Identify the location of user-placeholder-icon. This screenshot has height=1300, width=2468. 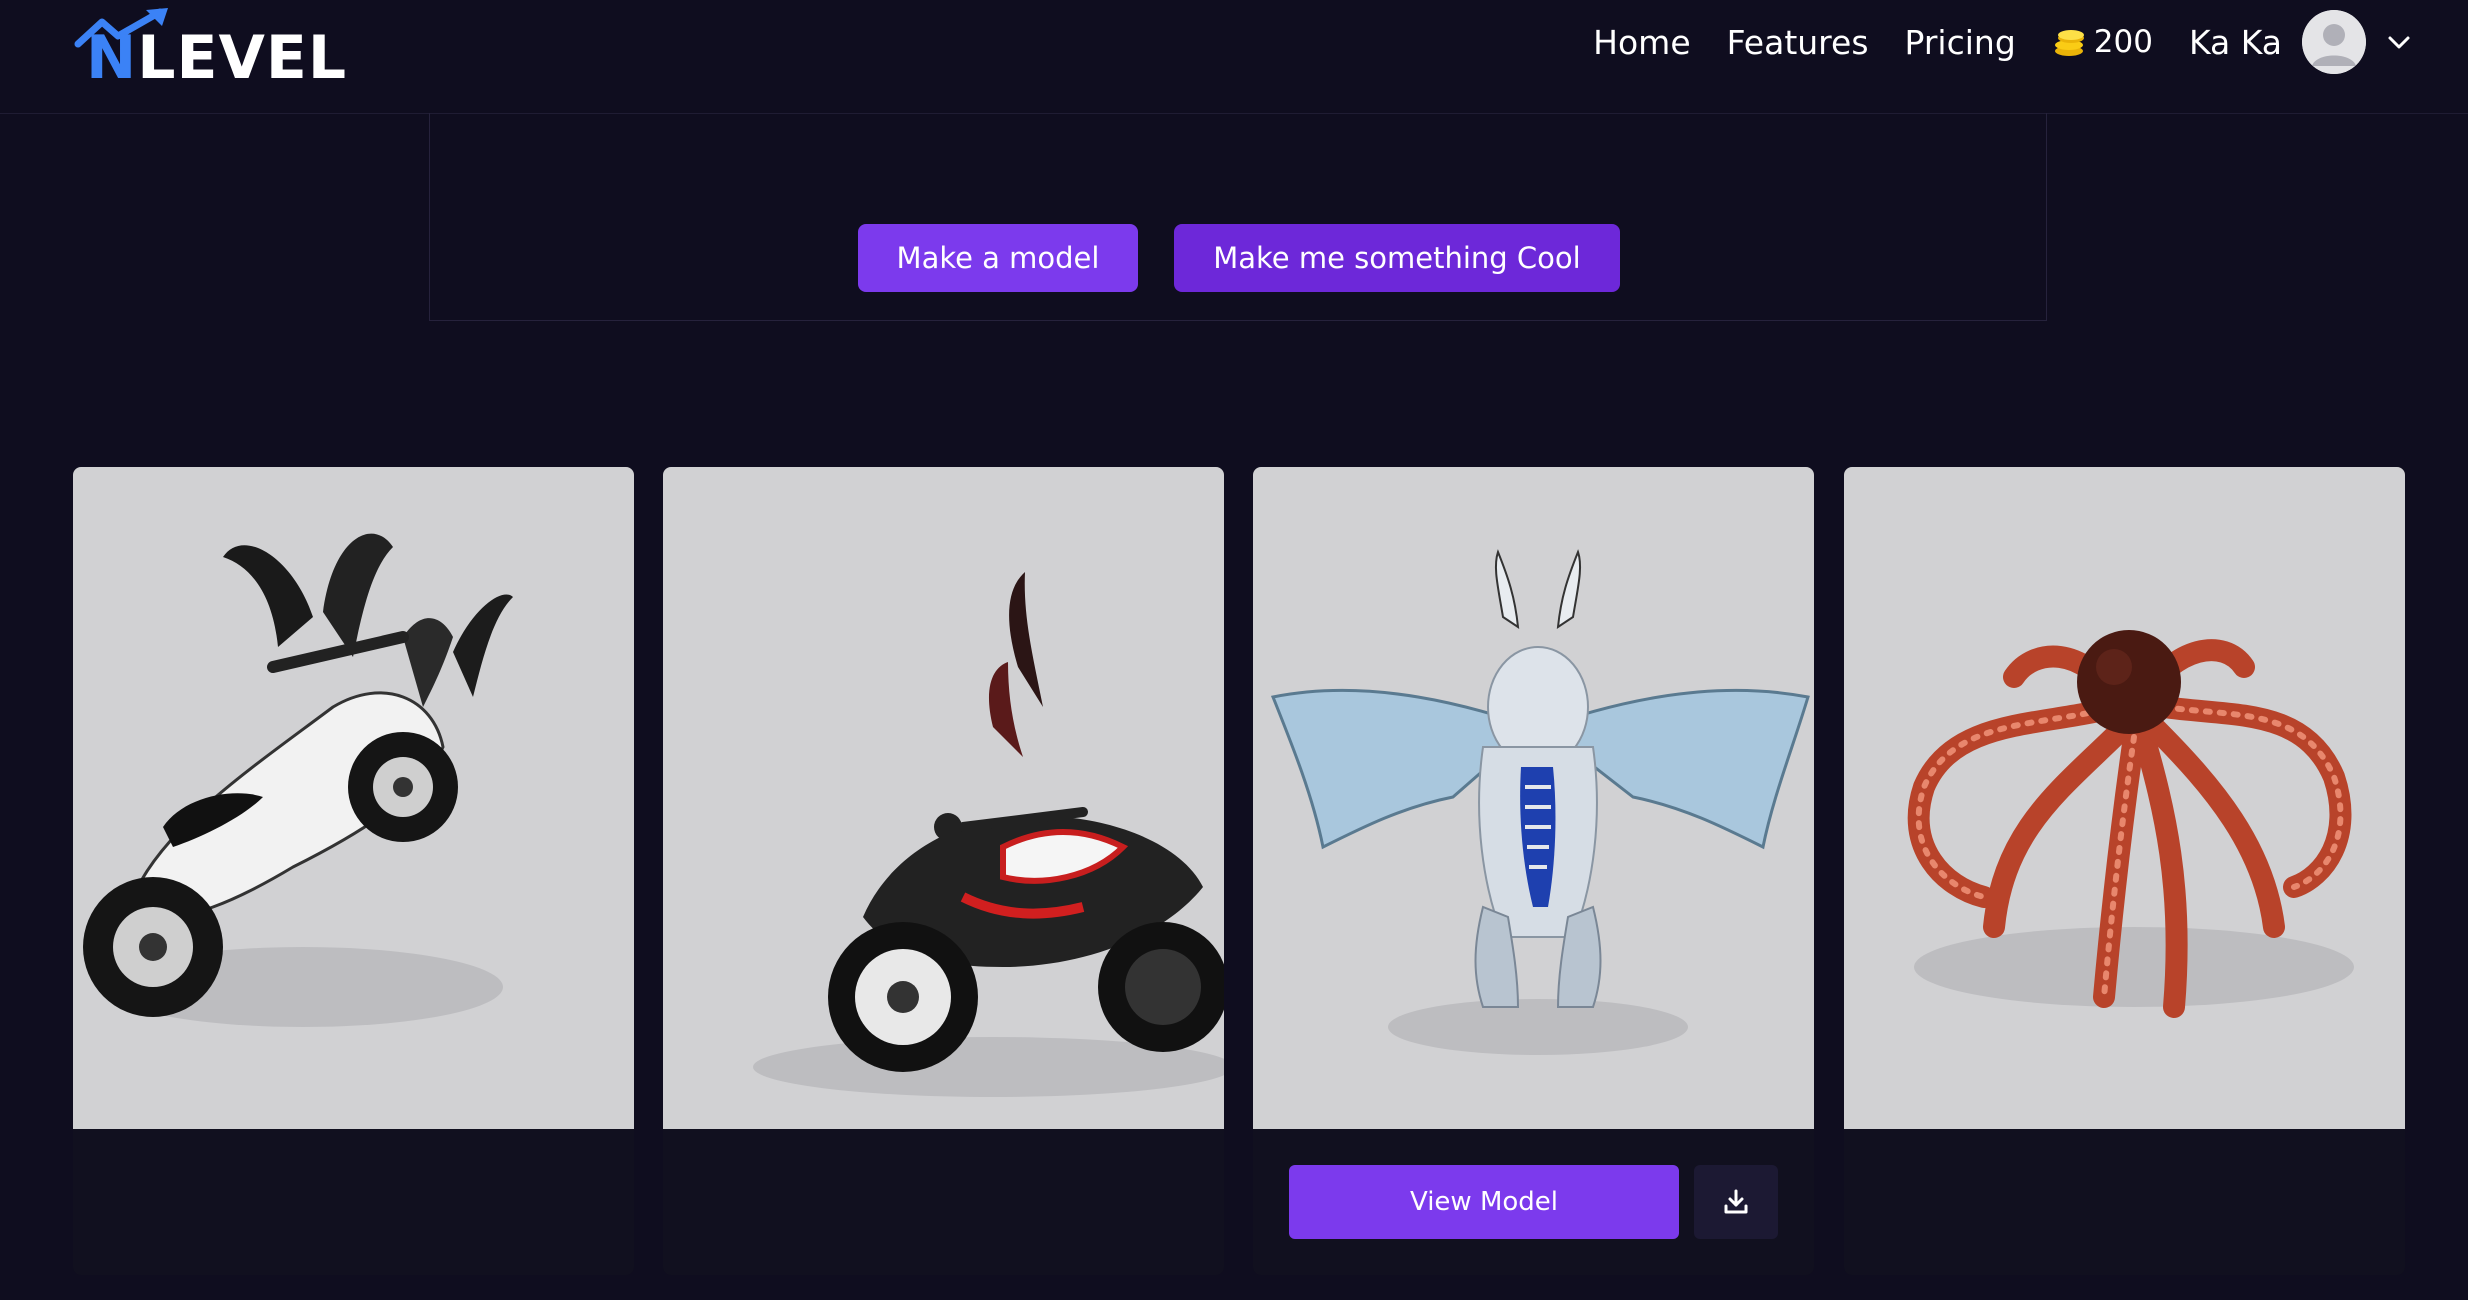
(2334, 42).